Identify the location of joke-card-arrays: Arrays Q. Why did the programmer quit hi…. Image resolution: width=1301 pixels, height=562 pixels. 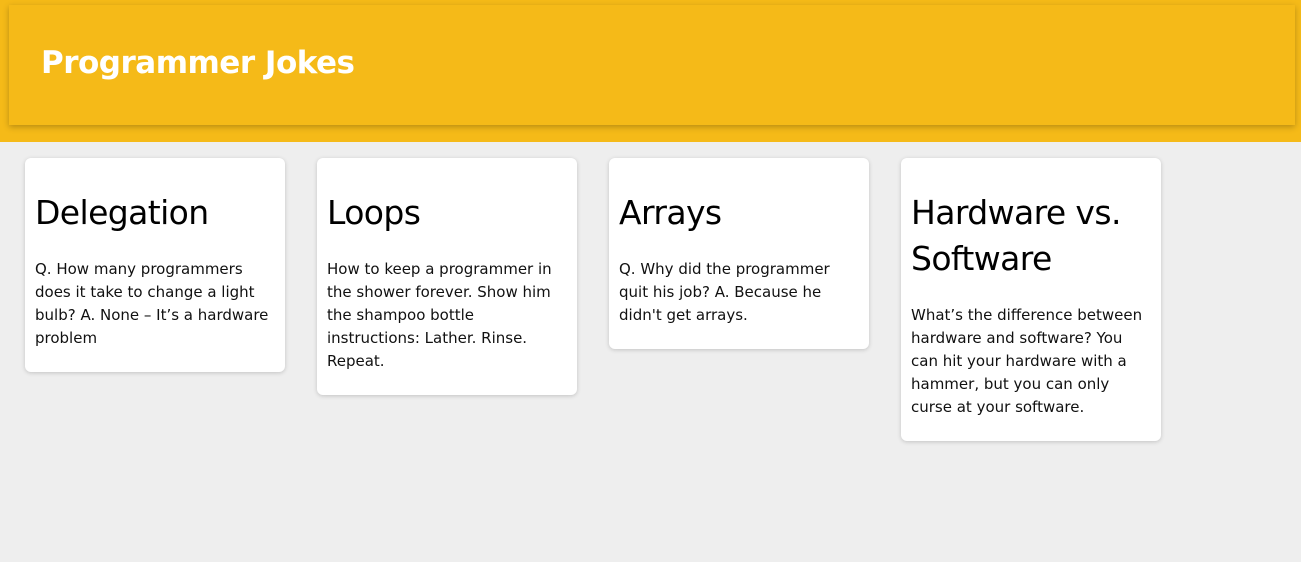
(739, 253).